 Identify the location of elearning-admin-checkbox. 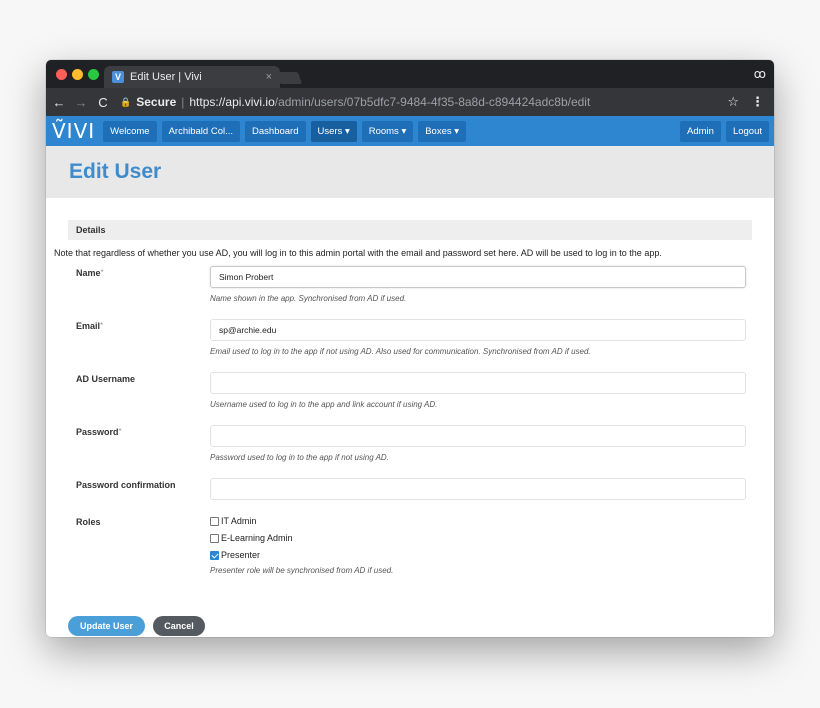
(214, 538).